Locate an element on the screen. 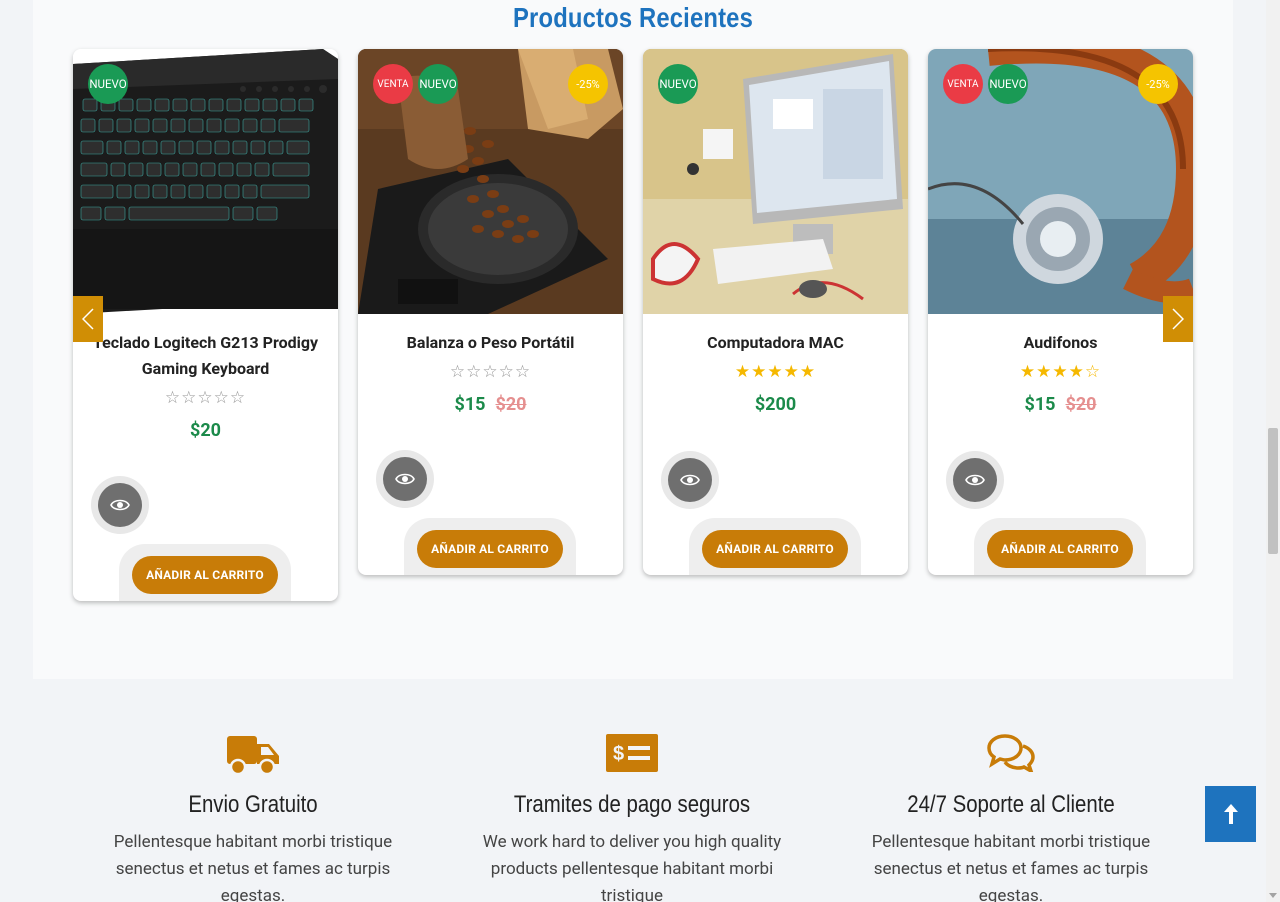  carousel-next-button is located at coordinates (1178, 319).